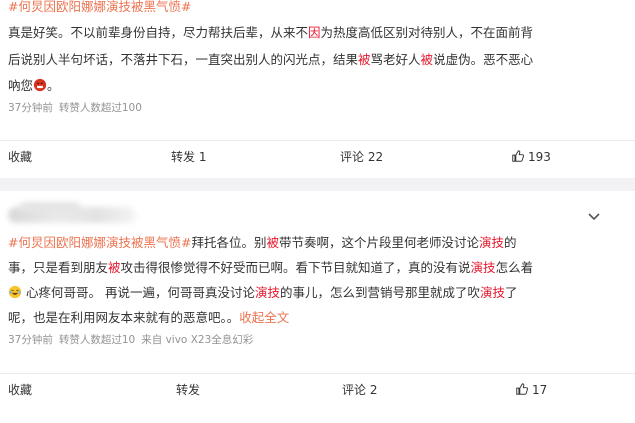  What do you see at coordinates (97, 340) in the screenshot?
I see `post-2-repost-count: 转赞人数超过10` at bounding box center [97, 340].